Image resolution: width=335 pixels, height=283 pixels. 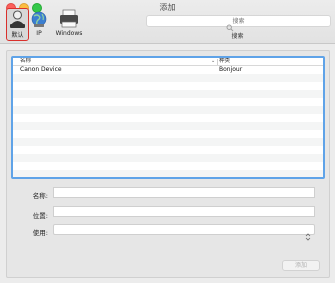 I want to click on column-header-name: 名称, so click(x=25, y=61).